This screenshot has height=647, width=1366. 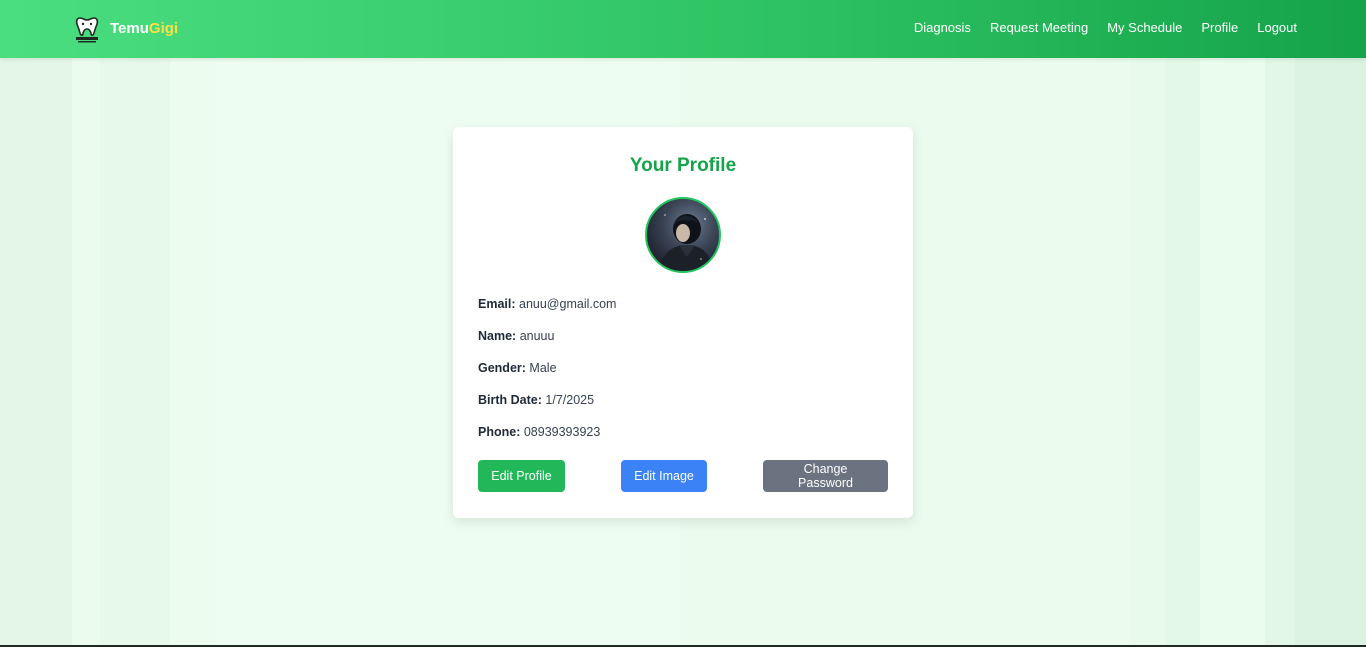 What do you see at coordinates (537, 336) in the screenshot?
I see `name-value: anuuu` at bounding box center [537, 336].